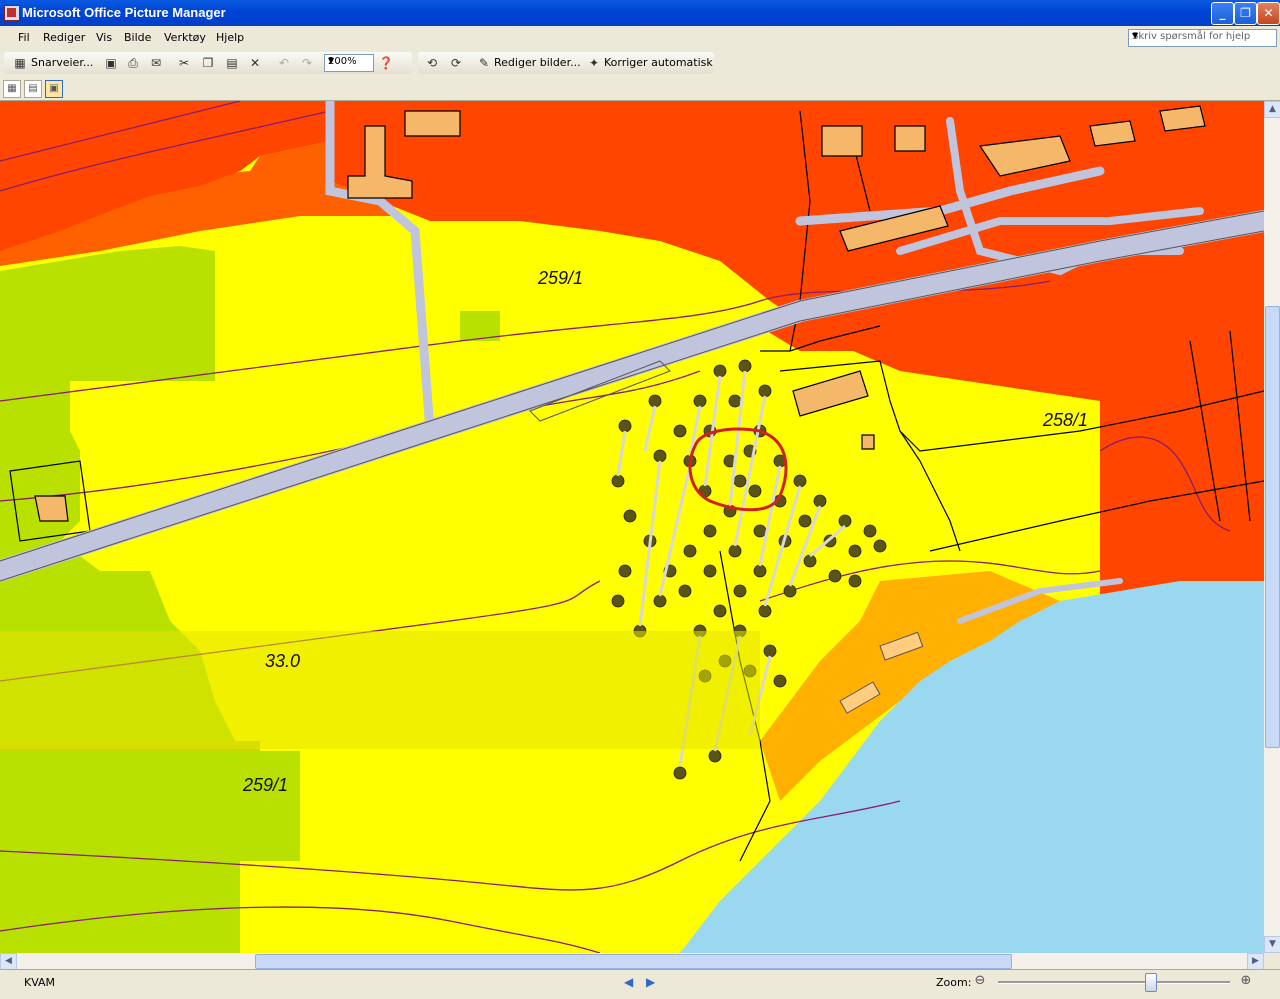 This screenshot has width=1280, height=999. What do you see at coordinates (484, 63) in the screenshot?
I see `edit-pictures-icon: ✎` at bounding box center [484, 63].